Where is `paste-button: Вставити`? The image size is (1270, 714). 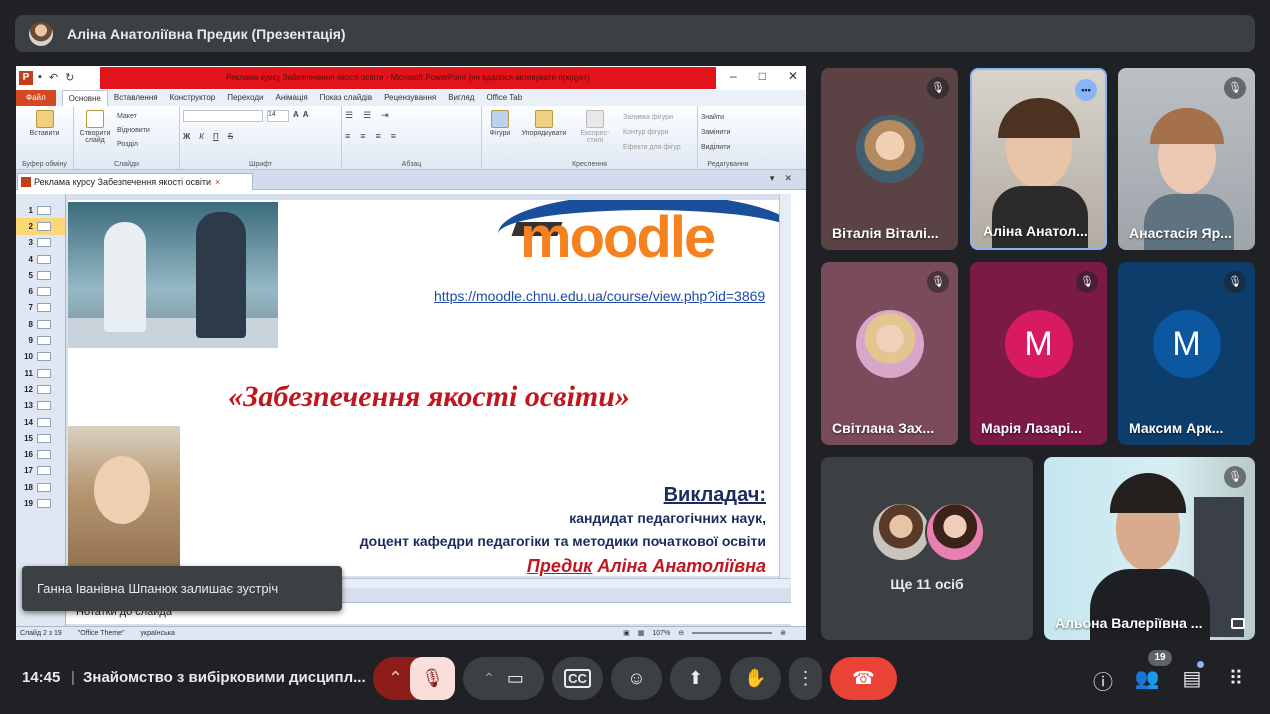
paste-button: Вставити is located at coordinates (44, 133).